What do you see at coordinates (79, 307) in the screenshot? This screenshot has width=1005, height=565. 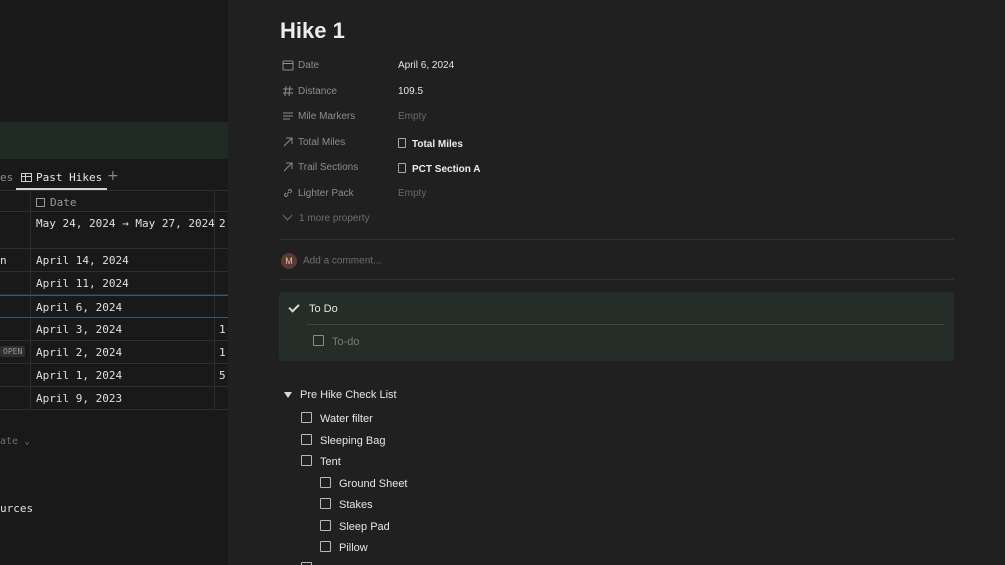 I see `date-cell: April 6, 2024` at bounding box center [79, 307].